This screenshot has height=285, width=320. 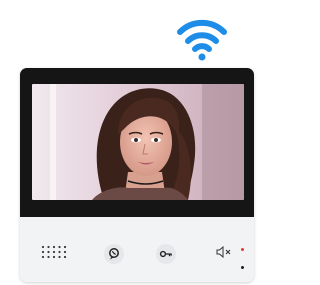 What do you see at coordinates (242, 267) in the screenshot?
I see `status-led-dark` at bounding box center [242, 267].